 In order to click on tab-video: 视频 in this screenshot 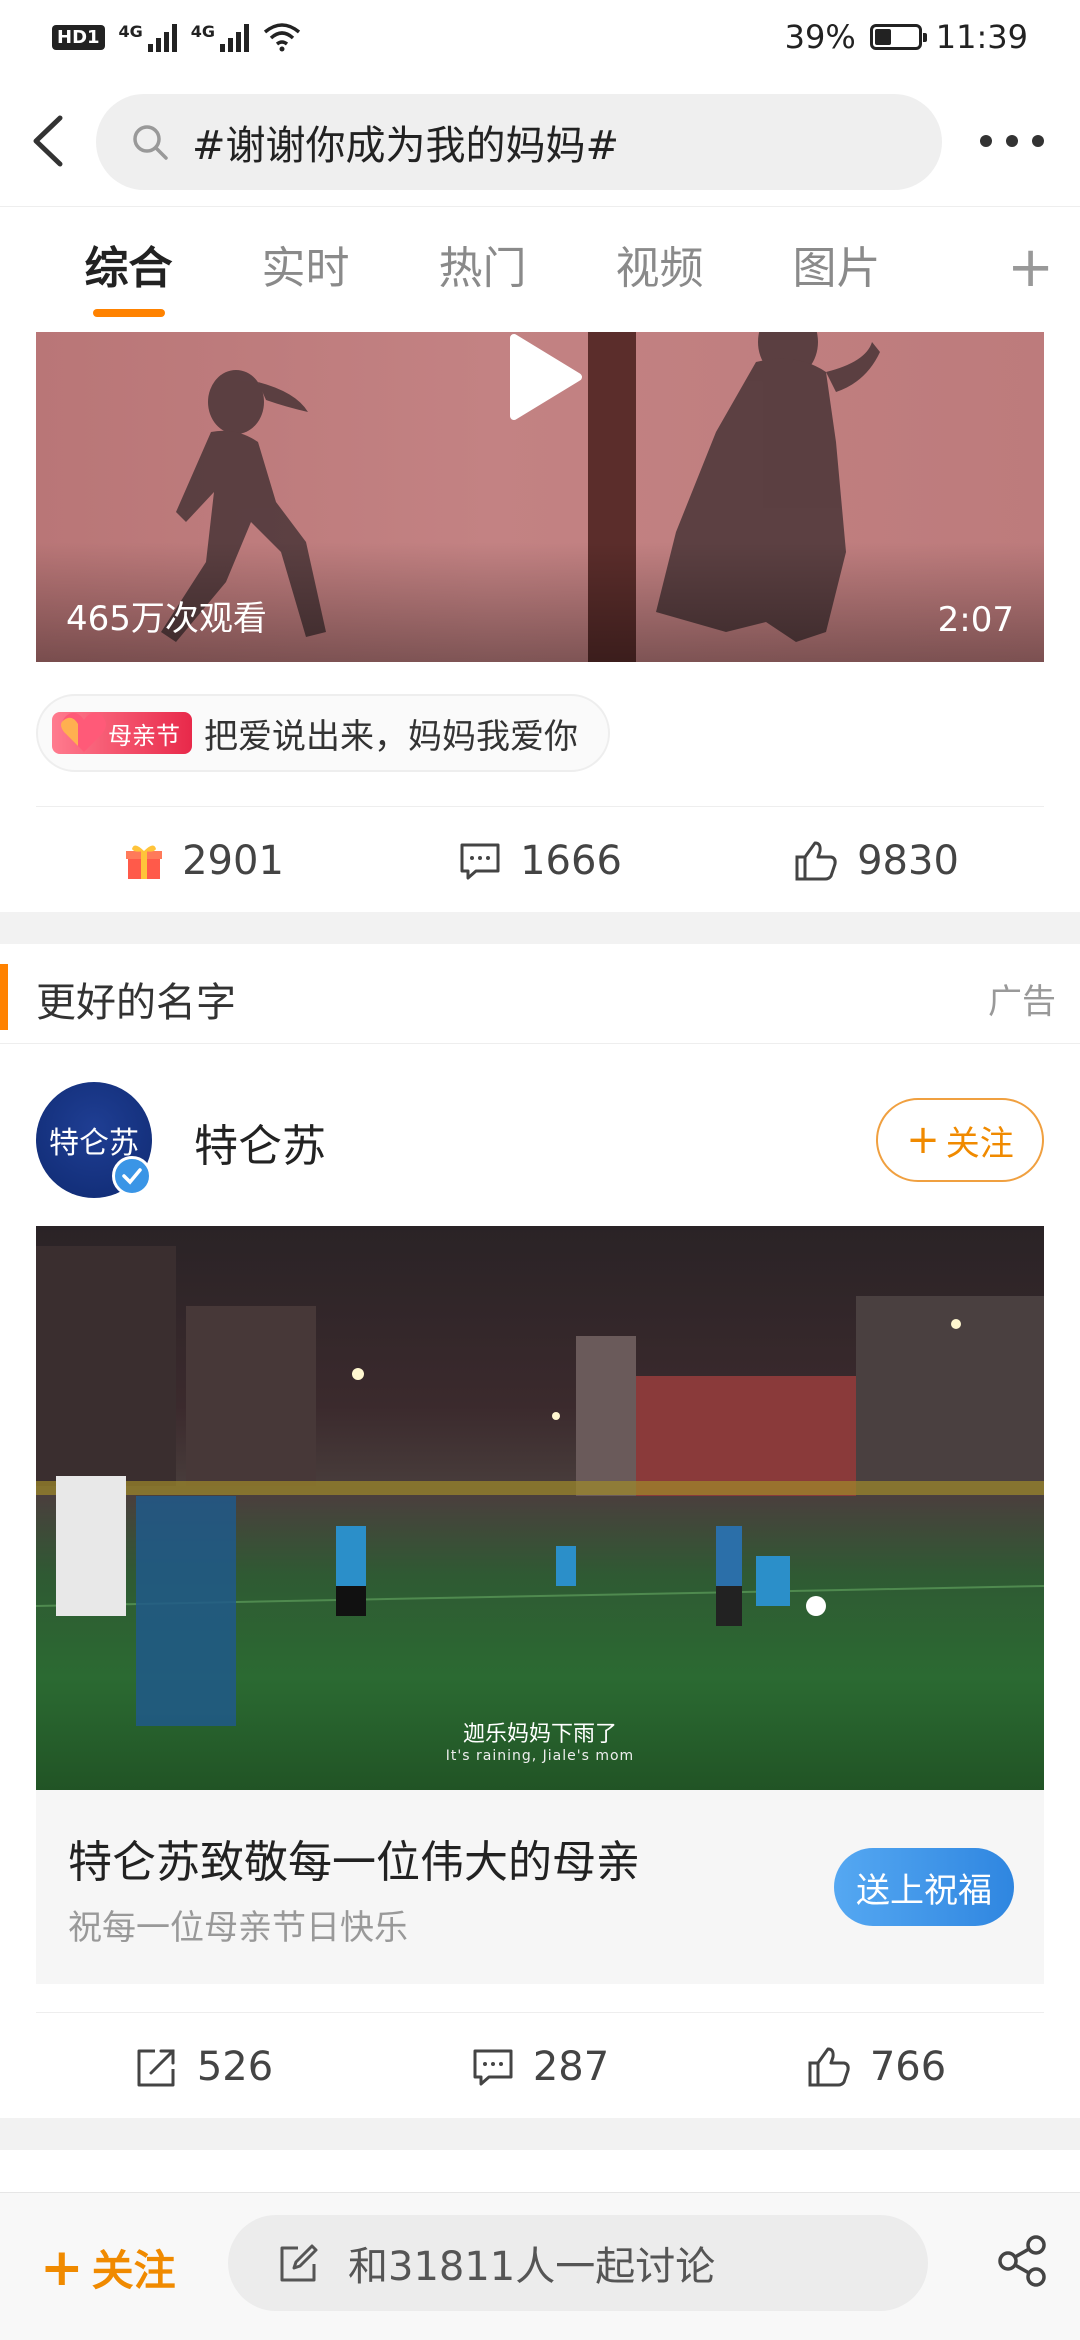, I will do `click(659, 269)`.